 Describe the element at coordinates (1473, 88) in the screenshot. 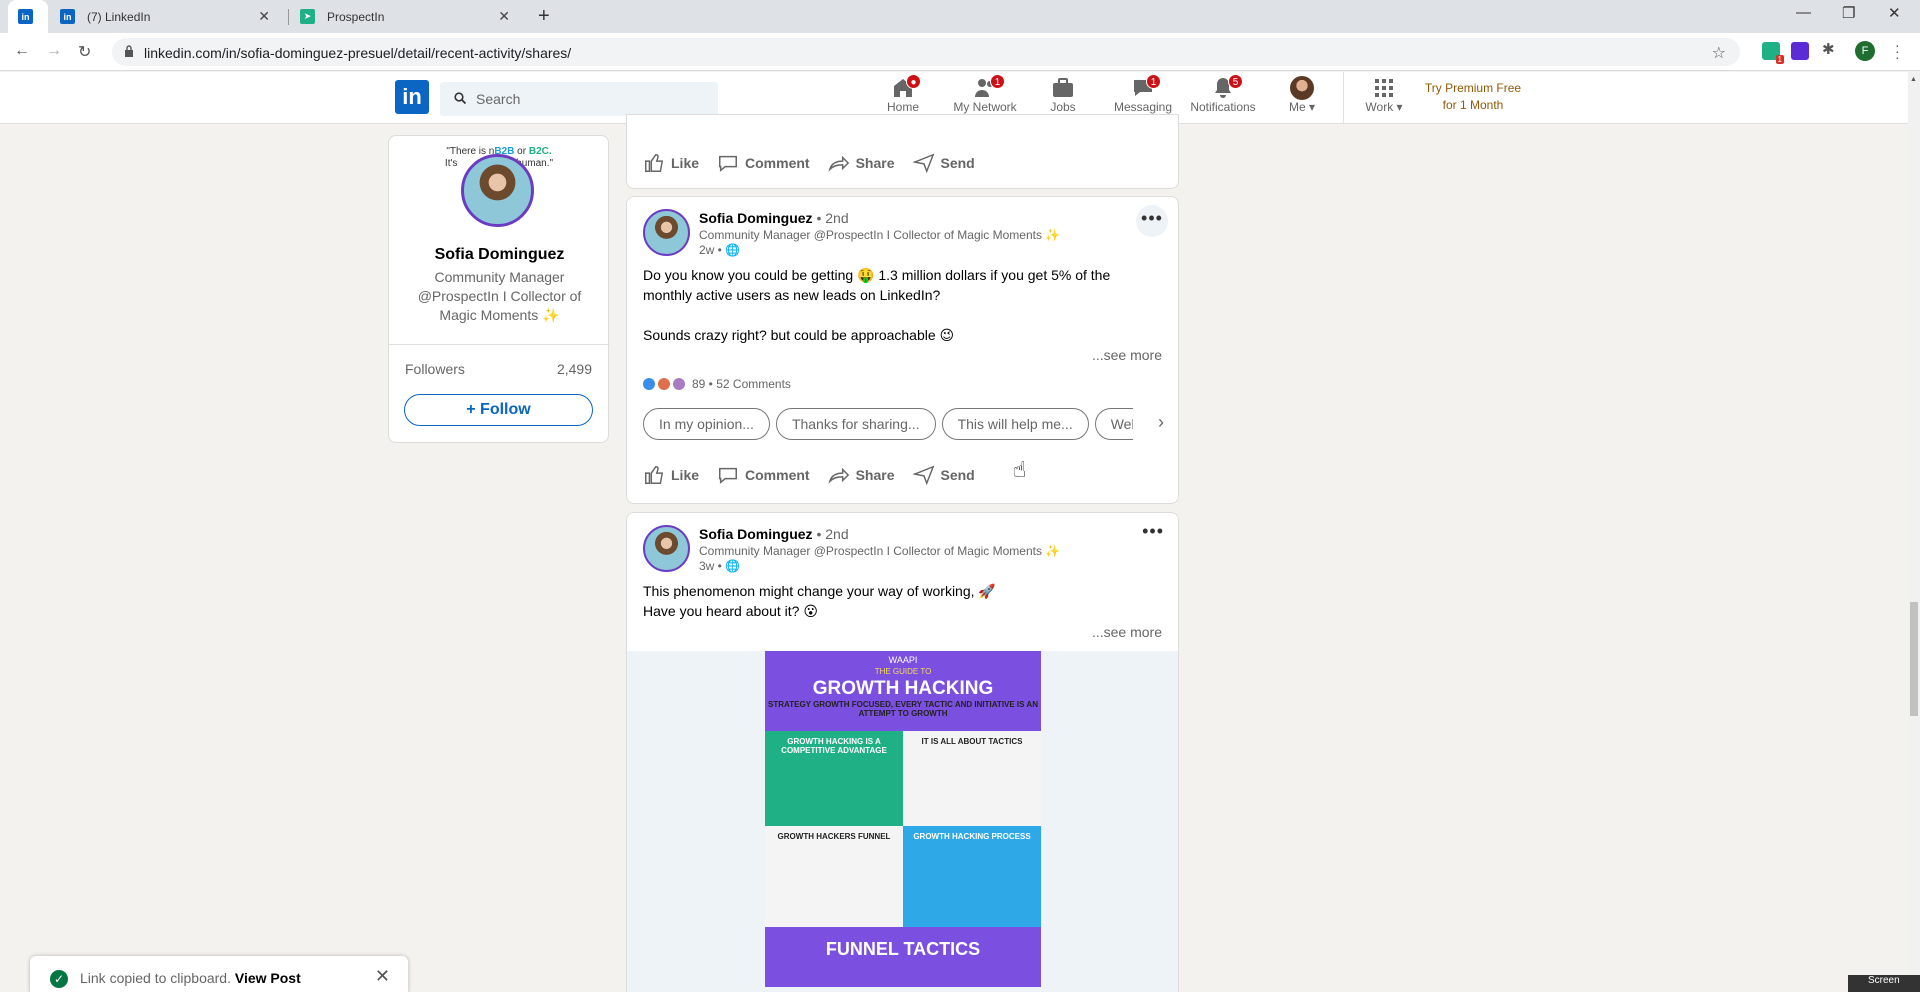

I see `premium-line-1: Try Premium Free` at that location.